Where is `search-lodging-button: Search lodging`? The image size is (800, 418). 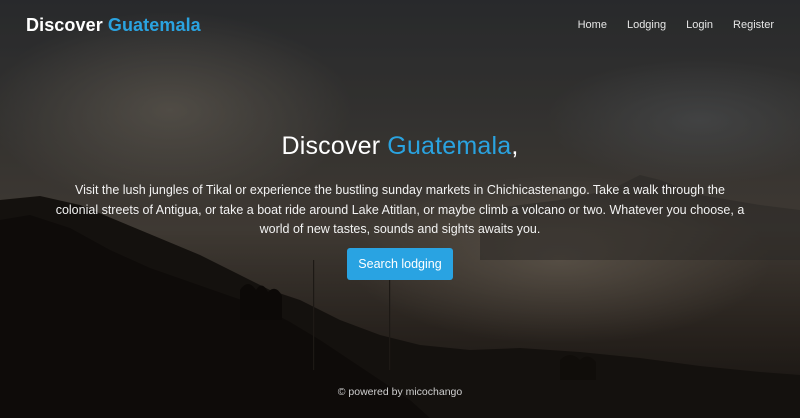 search-lodging-button: Search lodging is located at coordinates (400, 263).